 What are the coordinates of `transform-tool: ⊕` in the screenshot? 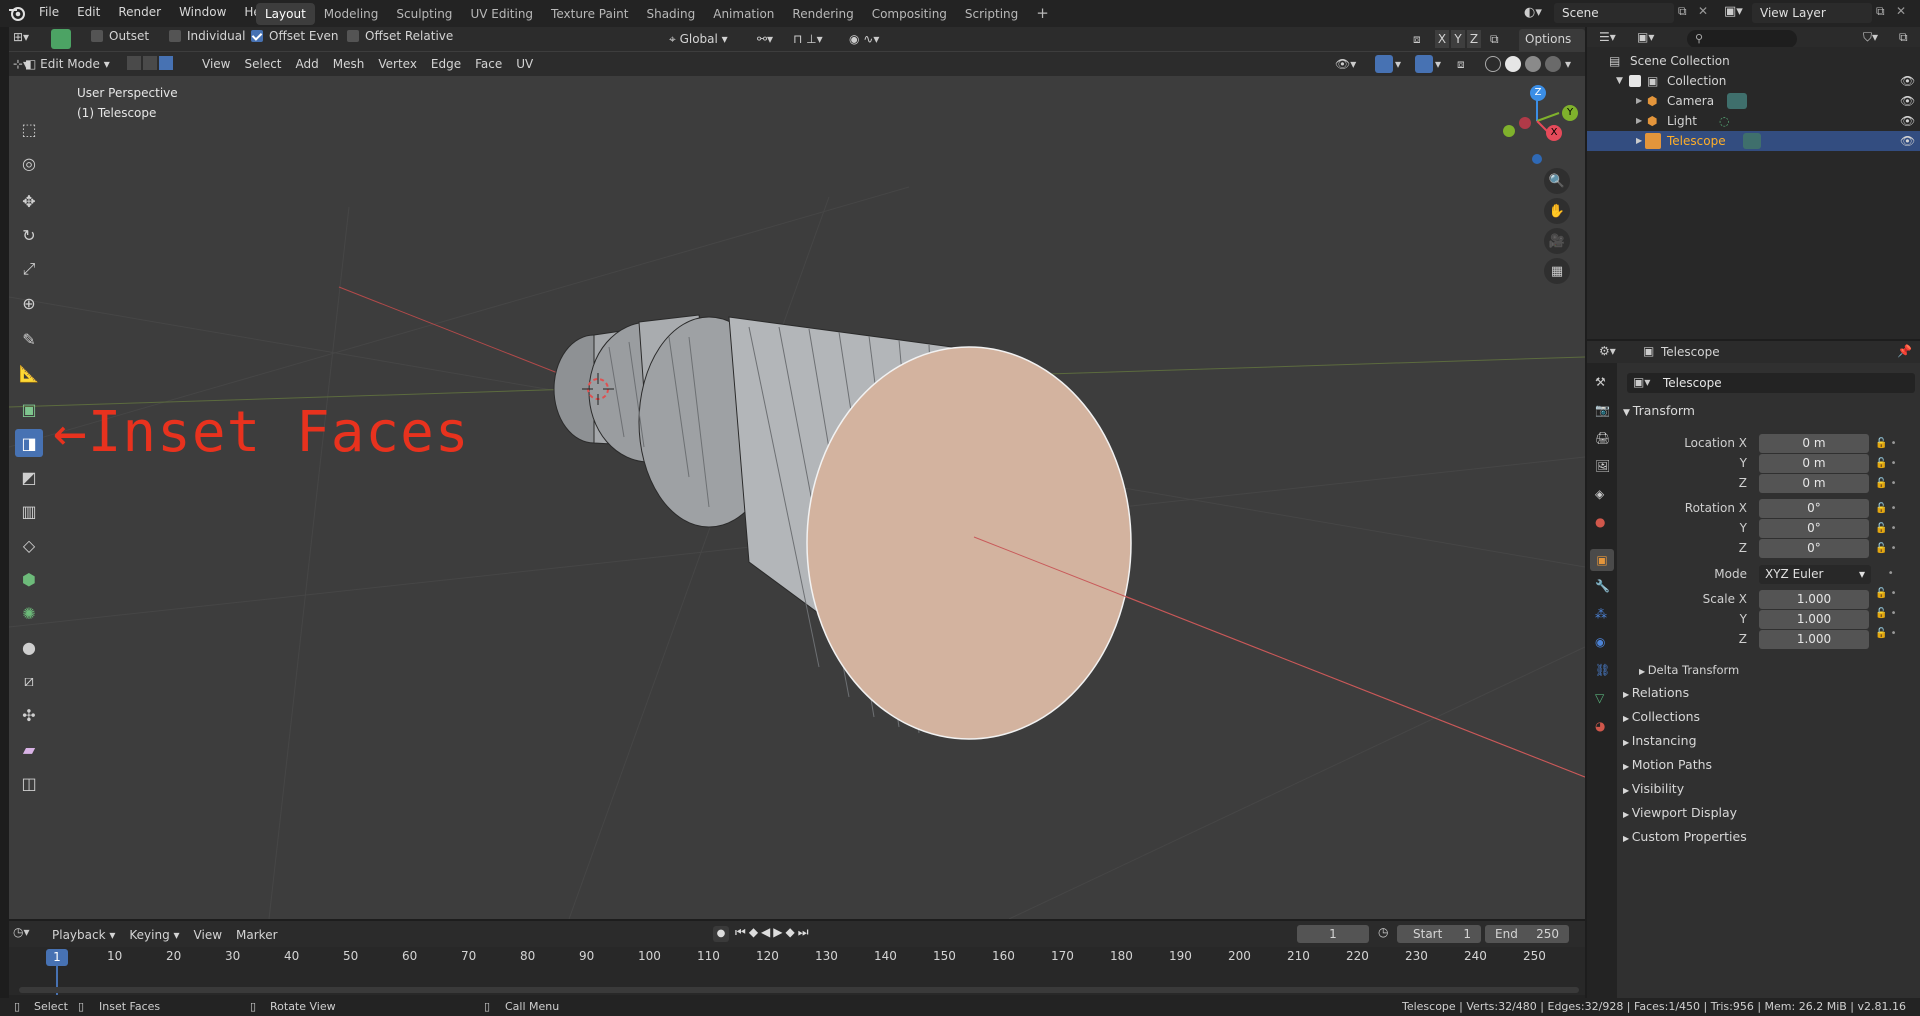 It's located at (29, 303).